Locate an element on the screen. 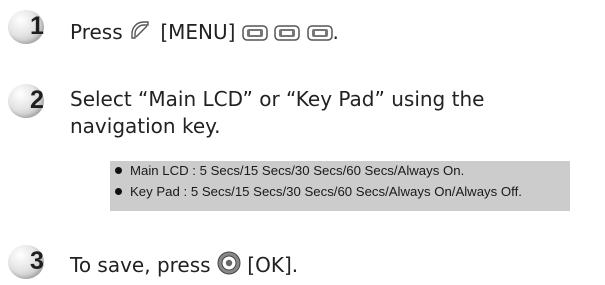 This screenshot has height=285, width=605. step-2-line-2: navigation key. is located at coordinates (145, 126).